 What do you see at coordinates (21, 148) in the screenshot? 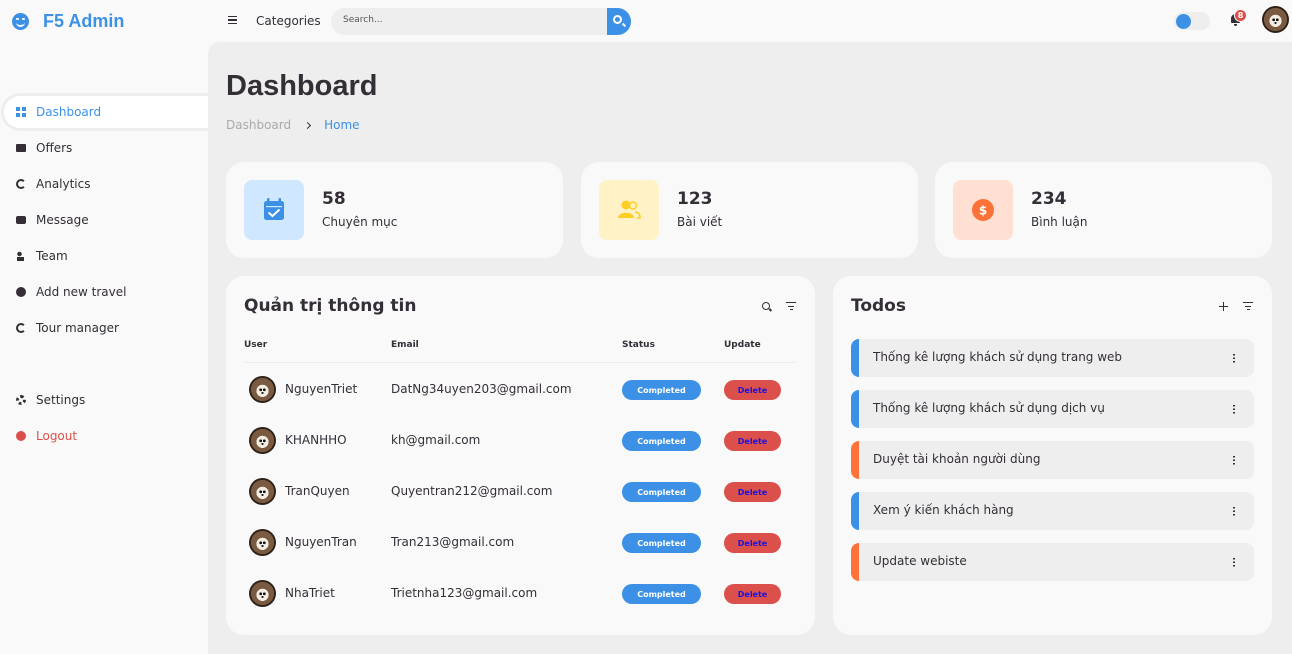
I see `mail-icon` at bounding box center [21, 148].